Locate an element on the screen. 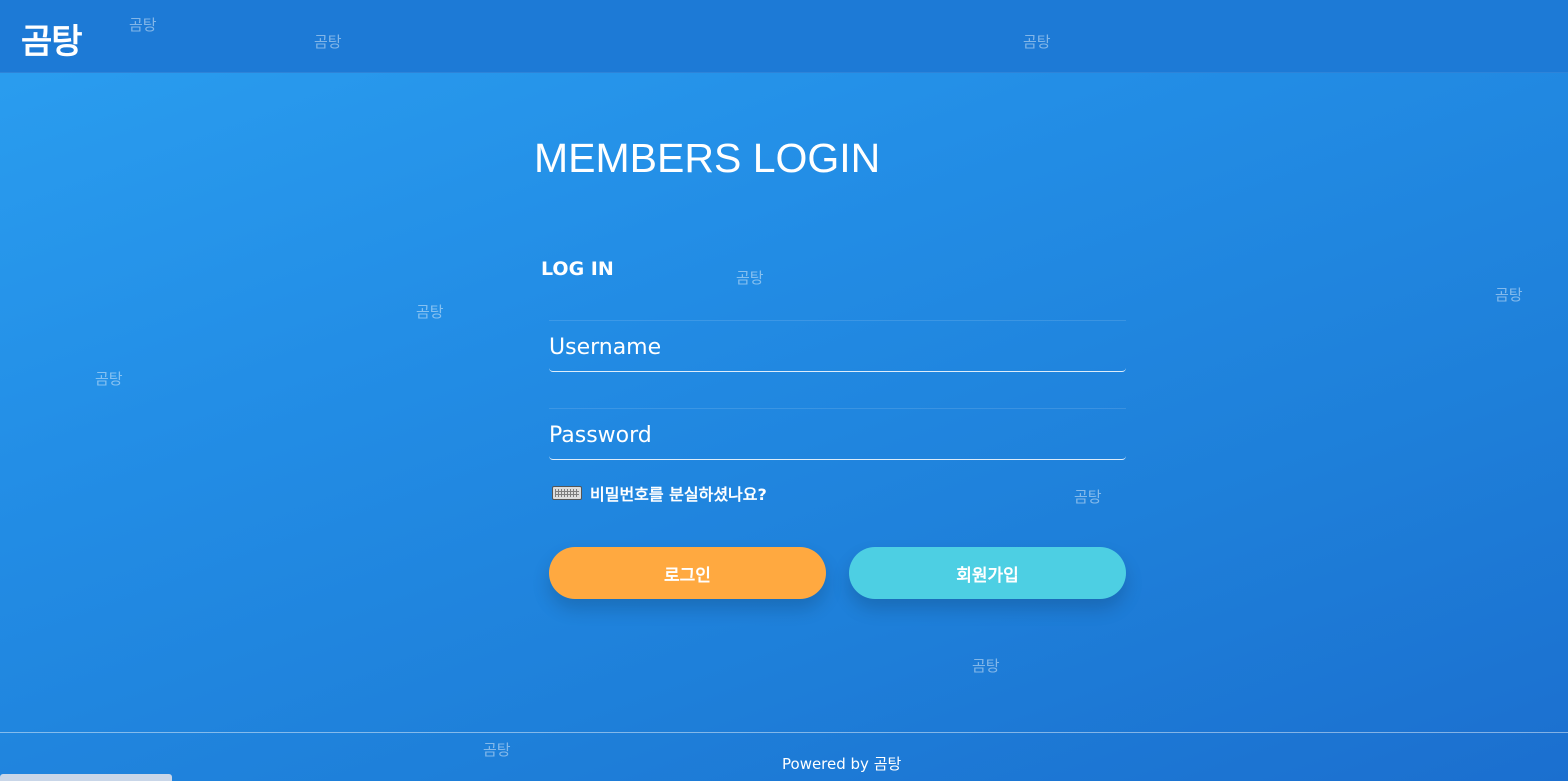  username-input is located at coordinates (837, 346).